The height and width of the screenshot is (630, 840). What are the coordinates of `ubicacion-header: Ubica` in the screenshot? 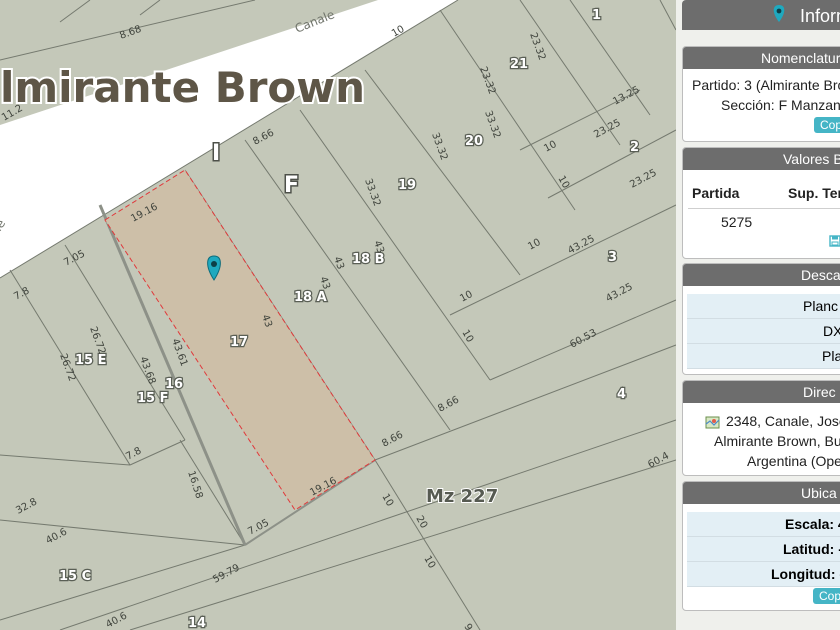 It's located at (761, 493).